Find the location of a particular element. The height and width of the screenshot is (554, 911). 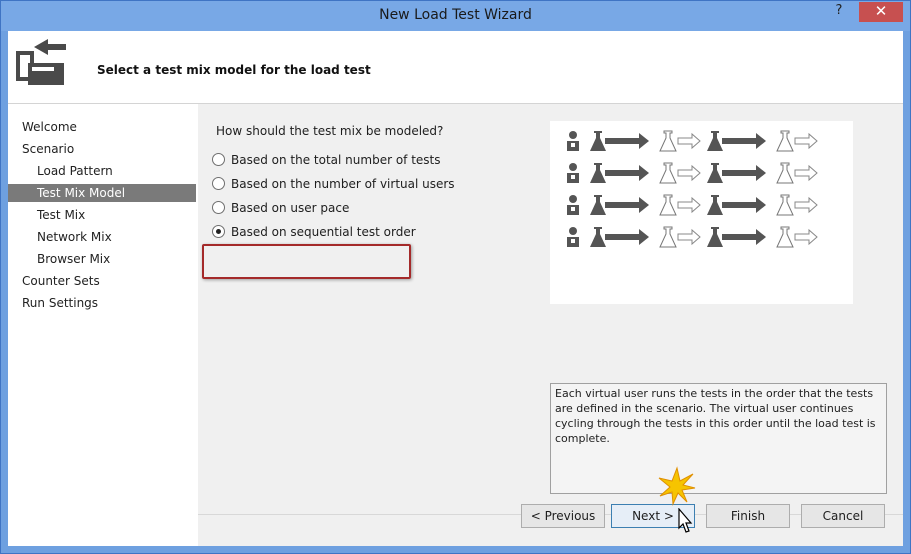

finish-button: Finish is located at coordinates (748, 516).